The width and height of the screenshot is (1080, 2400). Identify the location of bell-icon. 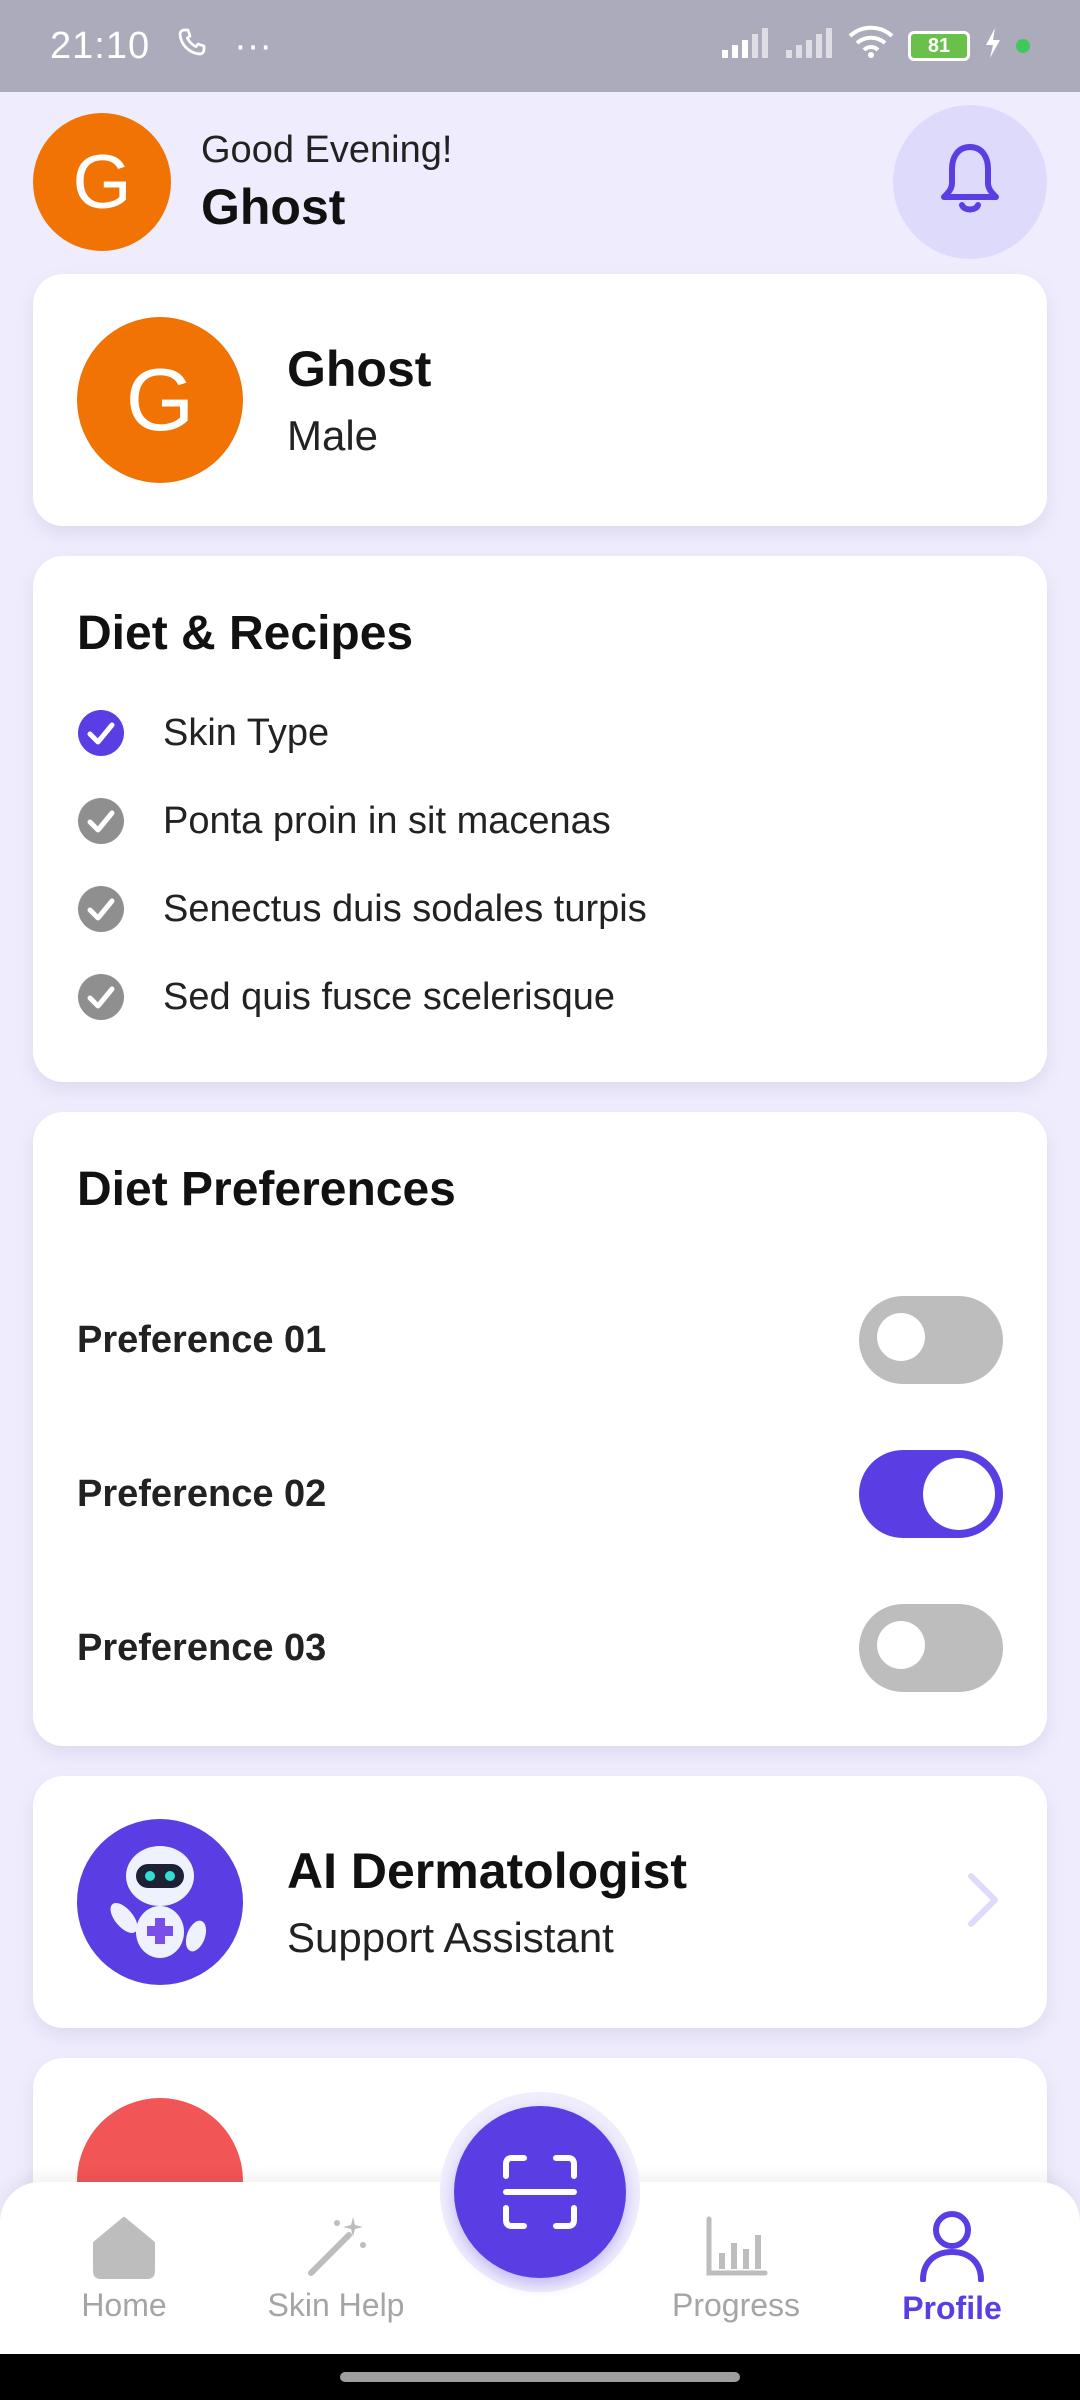
(970, 182).